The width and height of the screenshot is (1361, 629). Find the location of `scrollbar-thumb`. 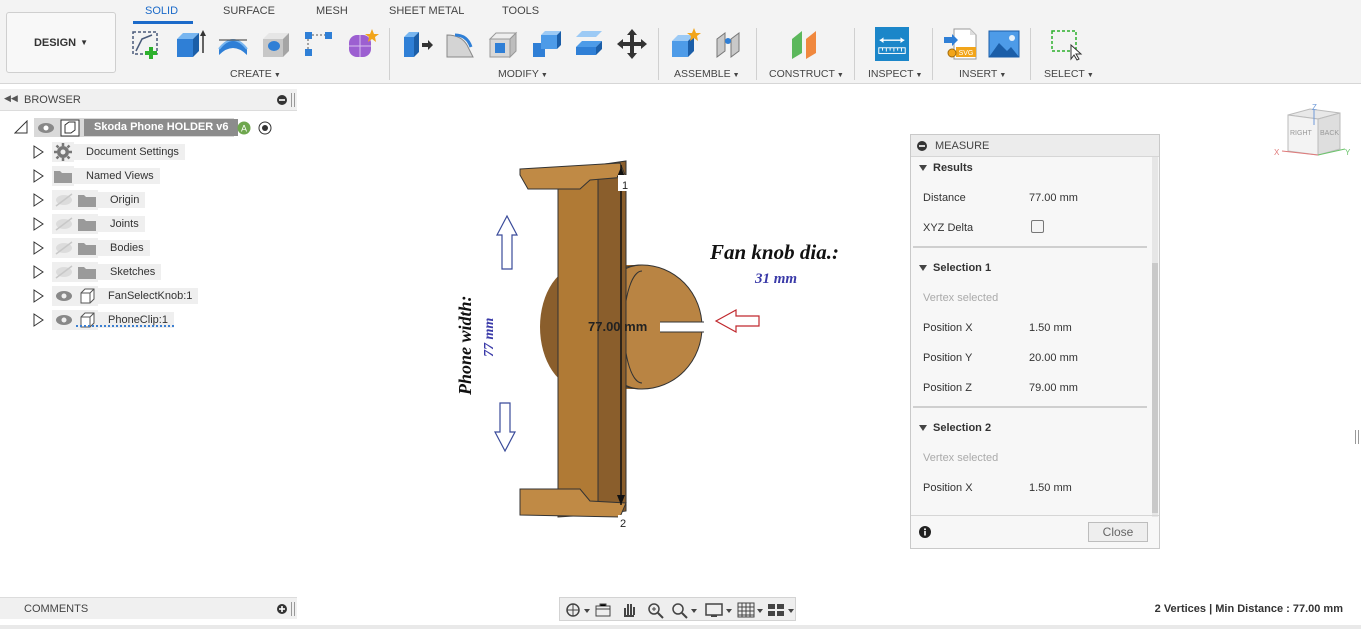

scrollbar-thumb is located at coordinates (1155, 388).